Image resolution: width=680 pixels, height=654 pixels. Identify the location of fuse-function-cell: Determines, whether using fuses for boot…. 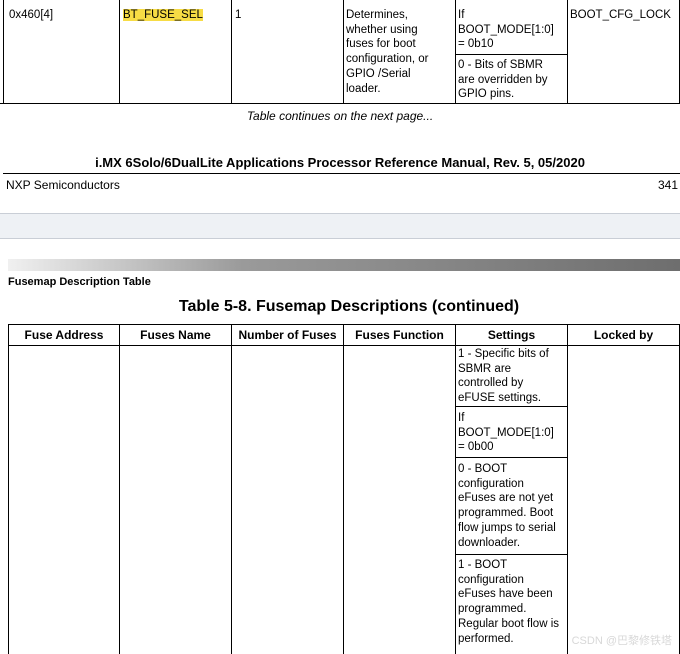
(387, 52).